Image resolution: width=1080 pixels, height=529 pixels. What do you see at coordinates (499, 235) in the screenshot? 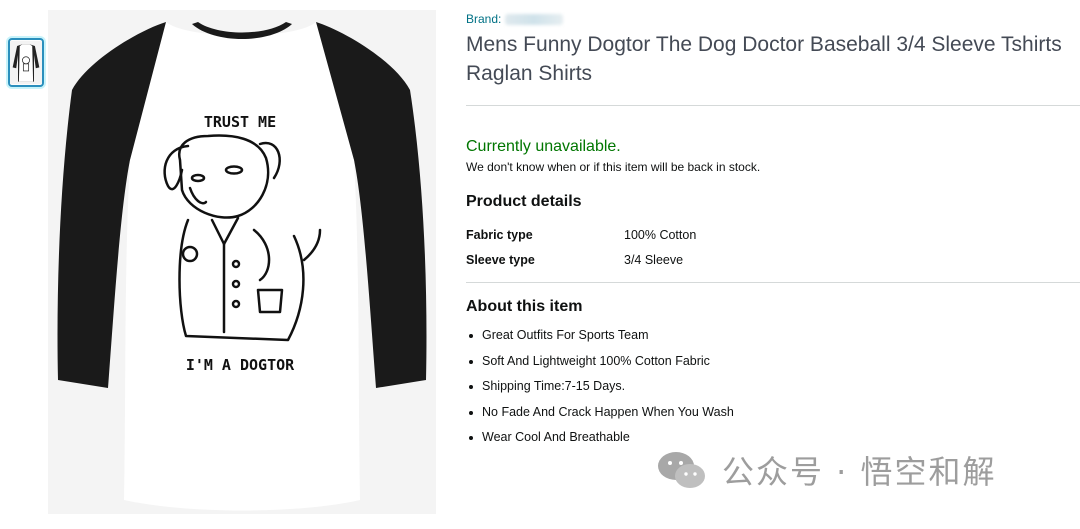
I see `detail-label: Fabric type` at bounding box center [499, 235].